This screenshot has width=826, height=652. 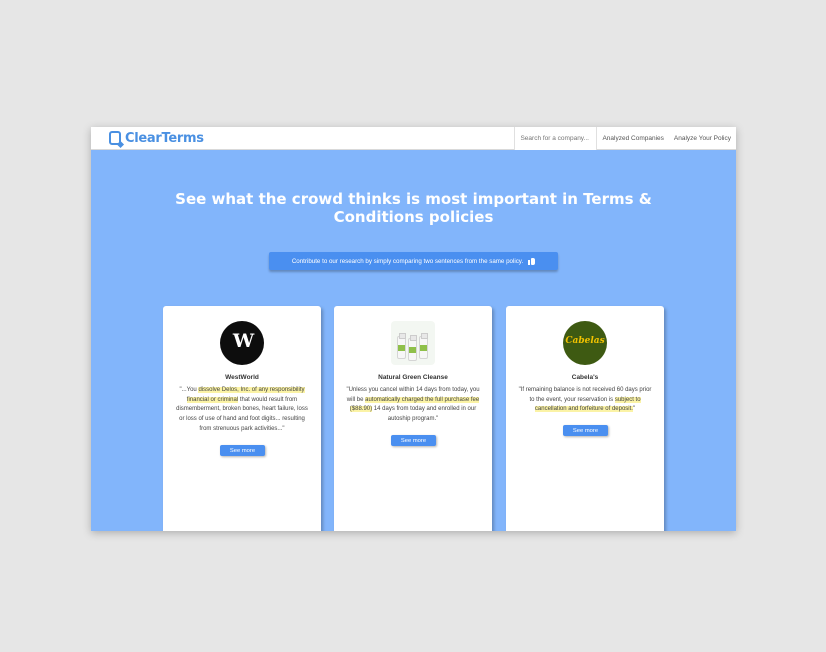 I want to click on hero-title-line2: Conditions policies, so click(x=413, y=217).